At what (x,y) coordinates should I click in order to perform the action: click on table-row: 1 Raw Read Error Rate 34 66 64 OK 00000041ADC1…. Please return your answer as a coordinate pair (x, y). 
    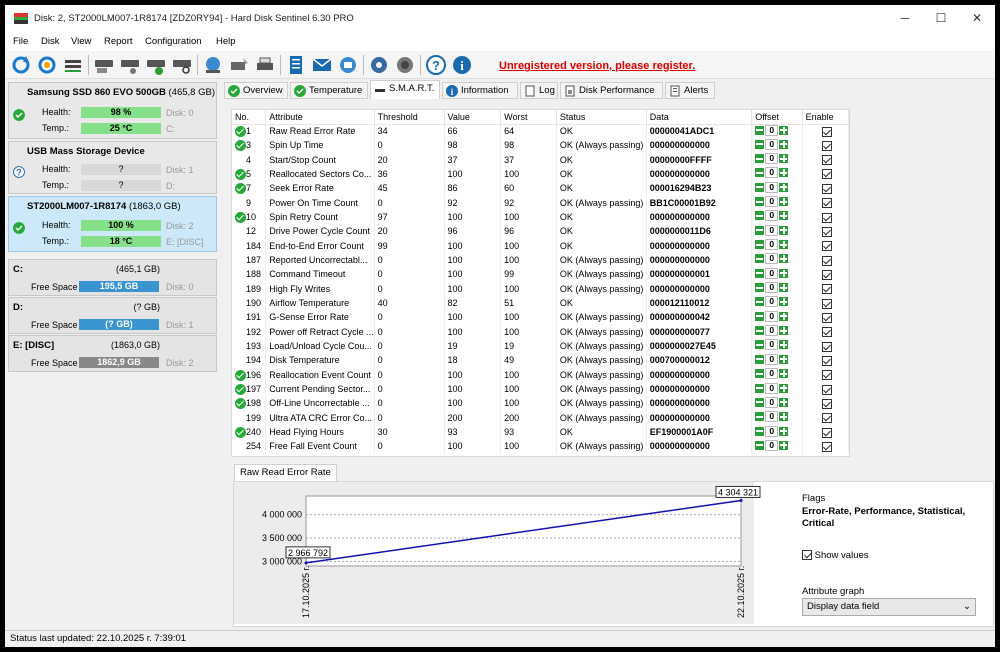
    Looking at the image, I should click on (540, 131).